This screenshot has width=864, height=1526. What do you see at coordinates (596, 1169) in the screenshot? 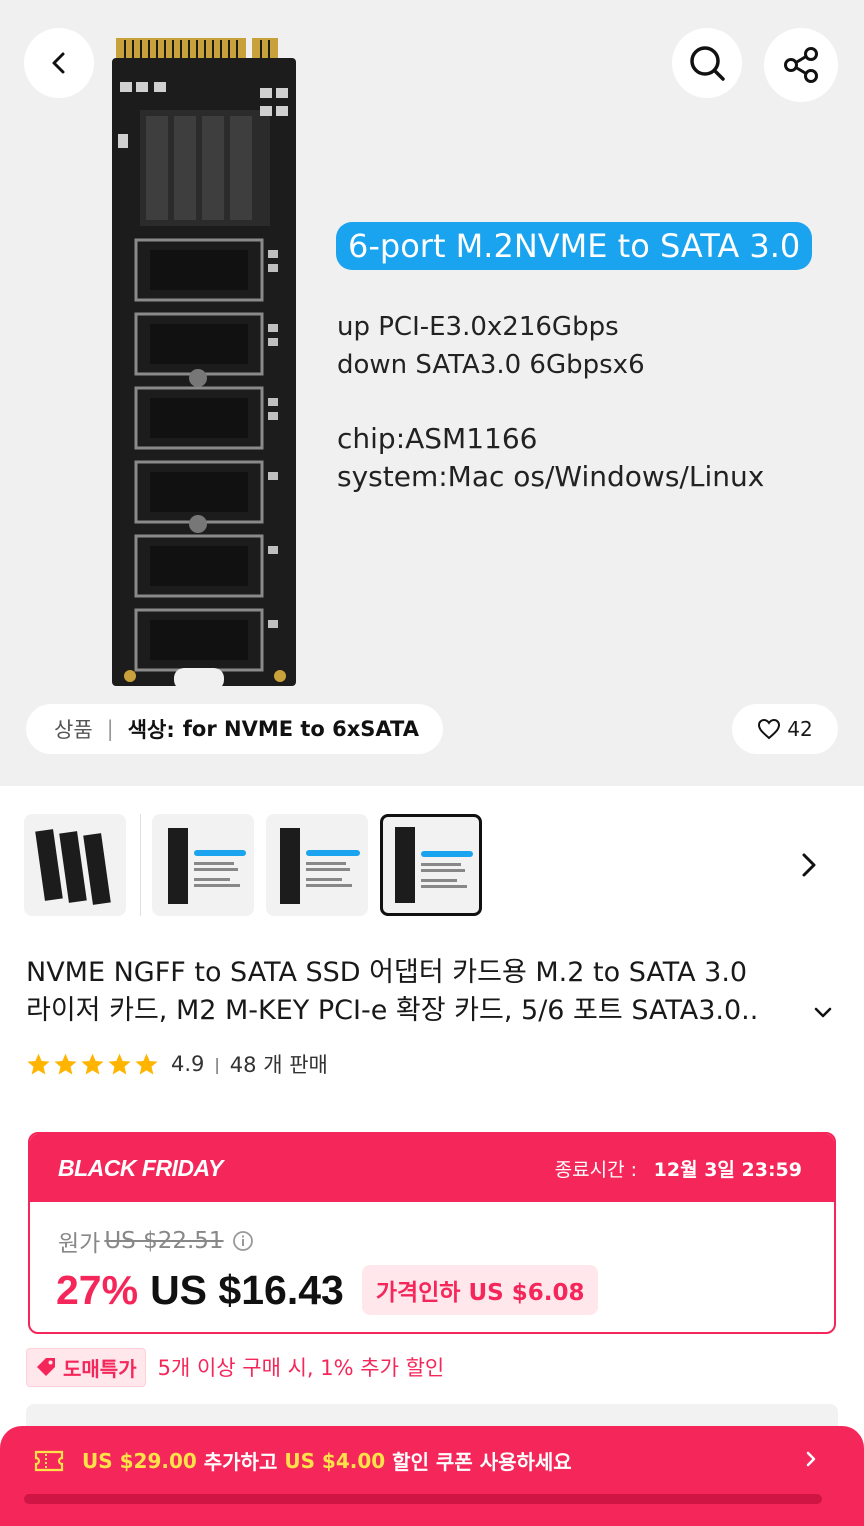
I see `promo-end-label: 종료시간 :` at bounding box center [596, 1169].